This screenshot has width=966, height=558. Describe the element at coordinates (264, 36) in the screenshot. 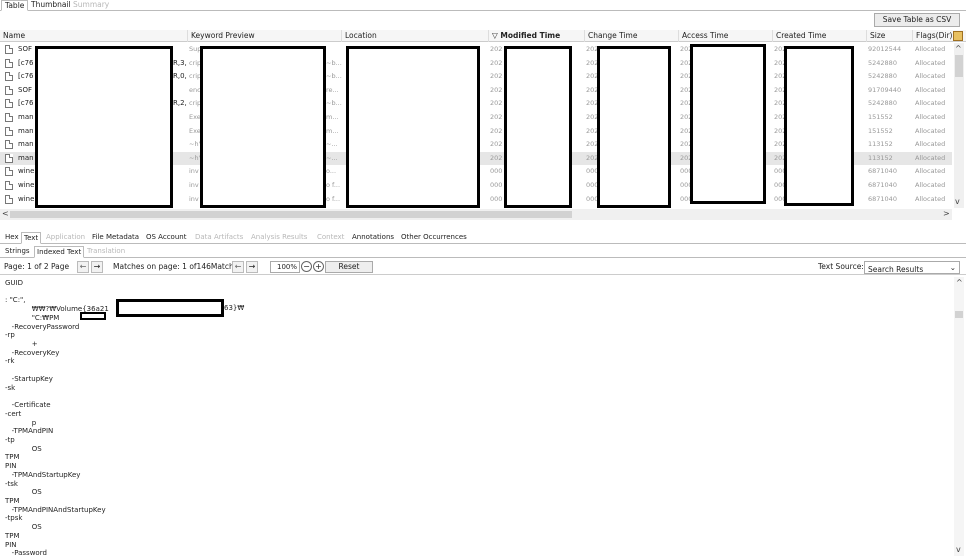

I see `col-keyword-preview: Keyword Preview` at that location.